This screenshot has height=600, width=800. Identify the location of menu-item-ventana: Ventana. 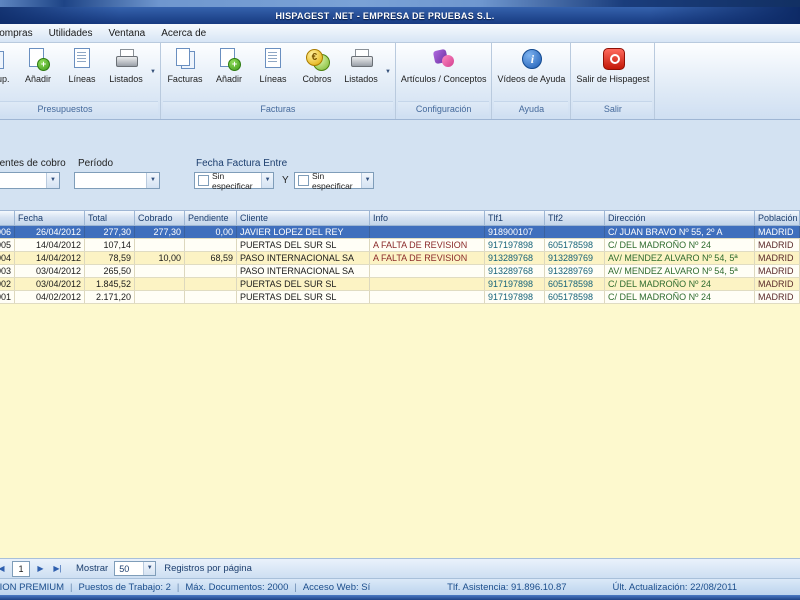
(127, 33).